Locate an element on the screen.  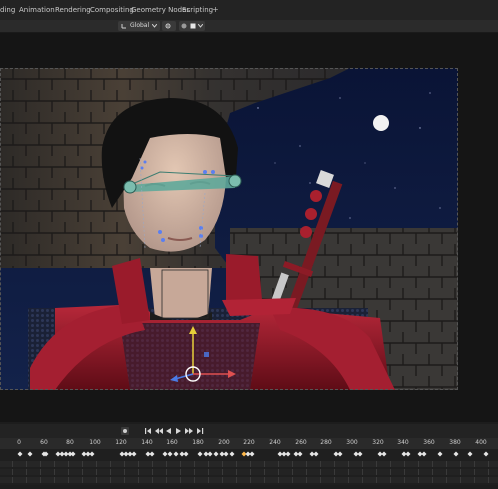
timeline-keyframe-area is located at coordinates (249, 467).